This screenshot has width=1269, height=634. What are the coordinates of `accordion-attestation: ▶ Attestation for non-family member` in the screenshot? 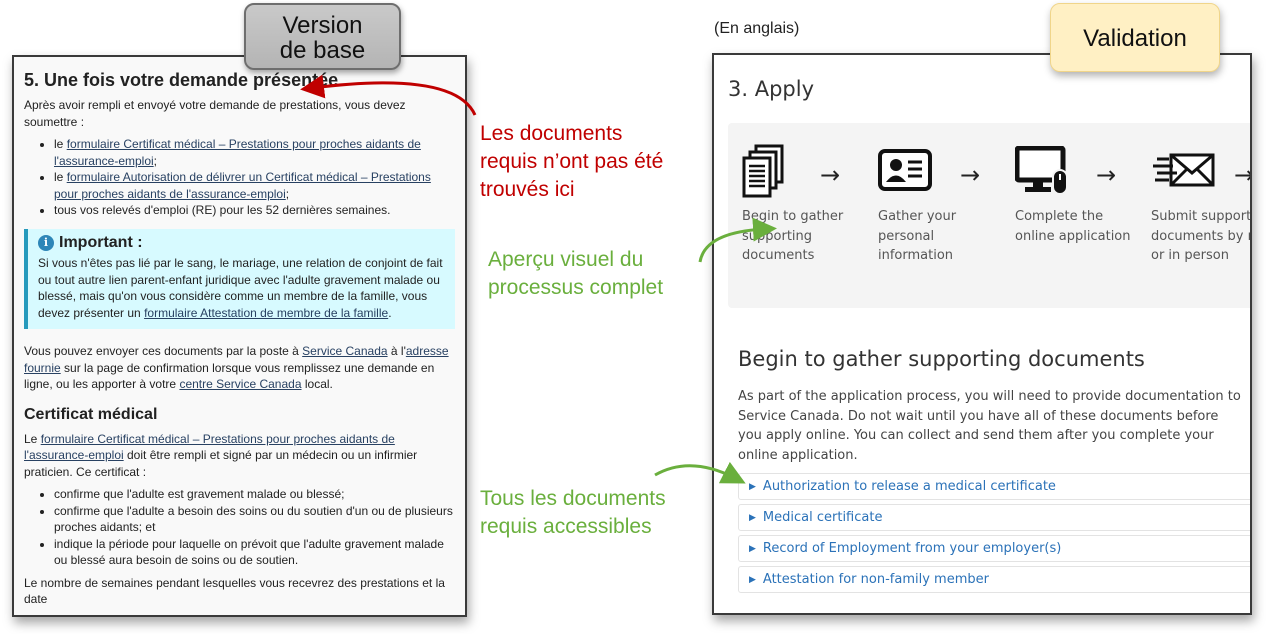 It's located at (994, 579).